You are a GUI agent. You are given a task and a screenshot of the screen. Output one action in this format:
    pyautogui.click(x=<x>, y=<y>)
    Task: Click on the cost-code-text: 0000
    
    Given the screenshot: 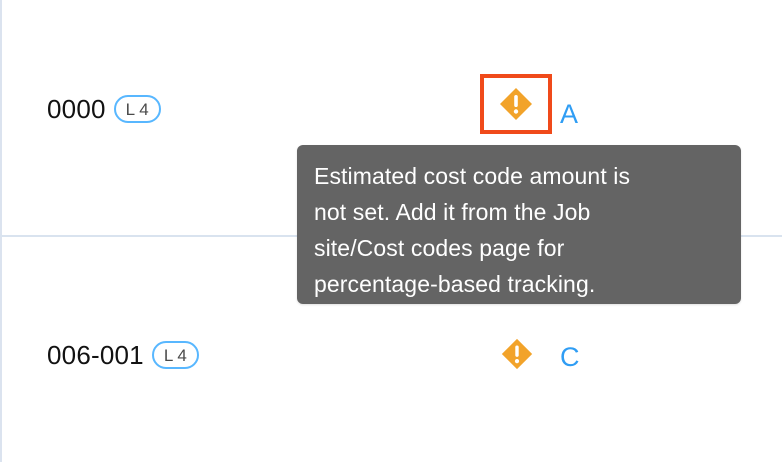 What is the action you would take?
    pyautogui.click(x=76, y=109)
    